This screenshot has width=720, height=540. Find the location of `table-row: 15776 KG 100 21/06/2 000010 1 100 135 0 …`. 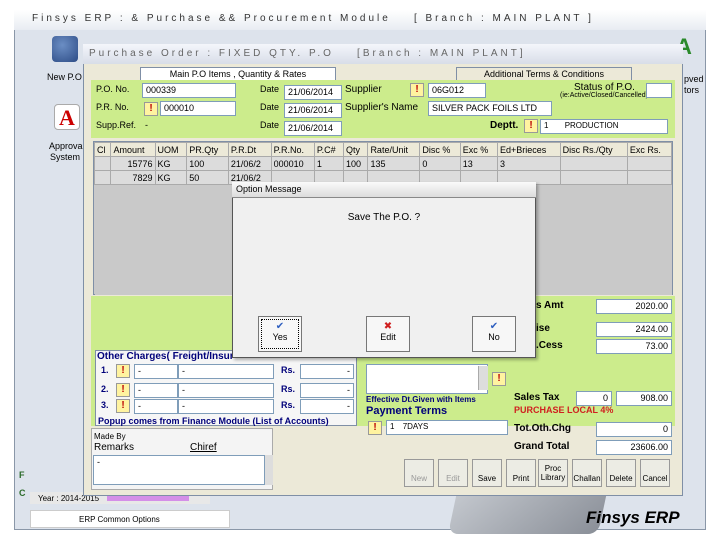

table-row: 15776 KG 100 21/06/2 000010 1 100 135 0 … is located at coordinates (383, 163).